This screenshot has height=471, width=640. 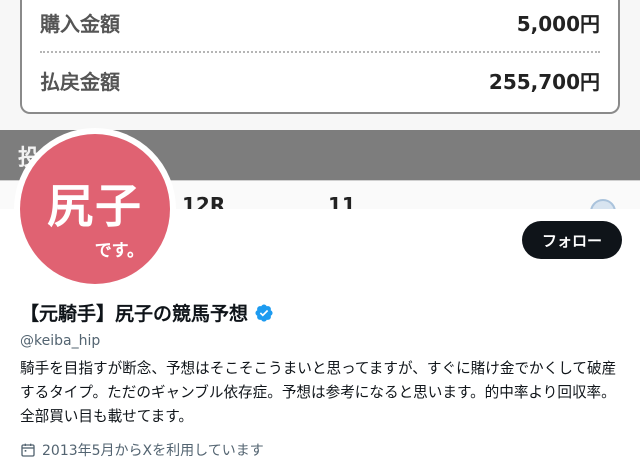 What do you see at coordinates (320, 22) in the screenshot?
I see `purchase-row: 購入金額 5,000円` at bounding box center [320, 22].